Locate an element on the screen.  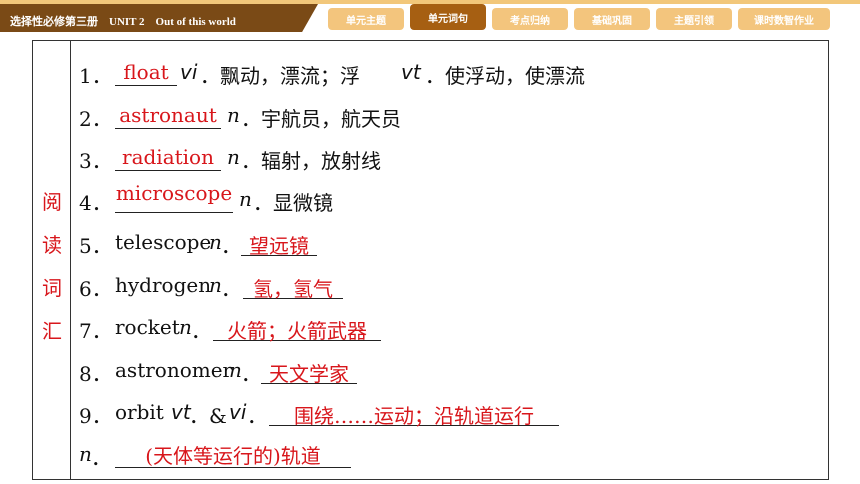
side-label-char: 阅 is located at coordinates (52, 202).